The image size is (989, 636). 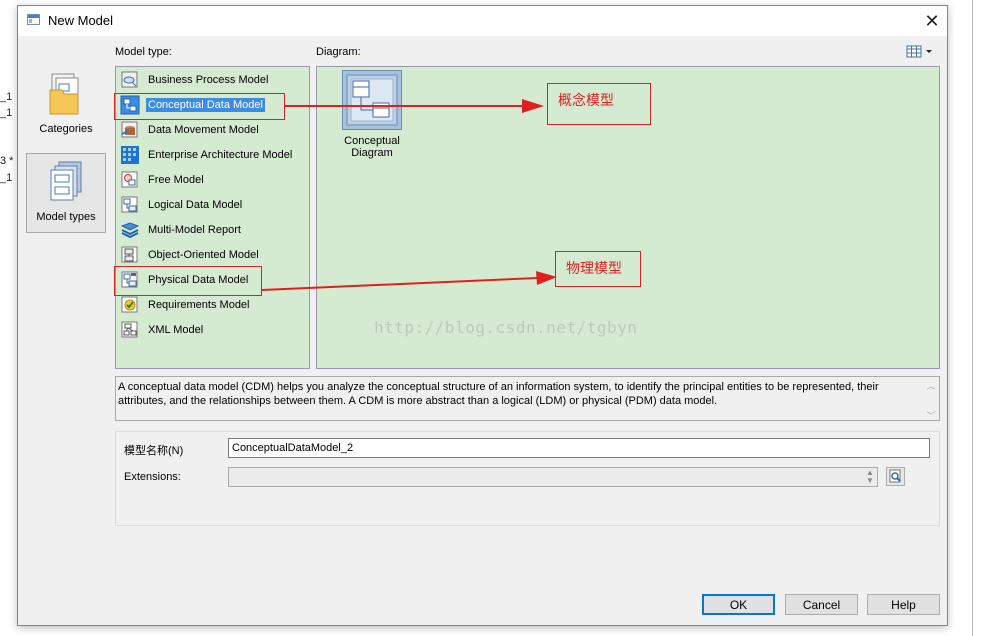 I want to click on enterprise-architecture-icon, so click(x=130, y=155).